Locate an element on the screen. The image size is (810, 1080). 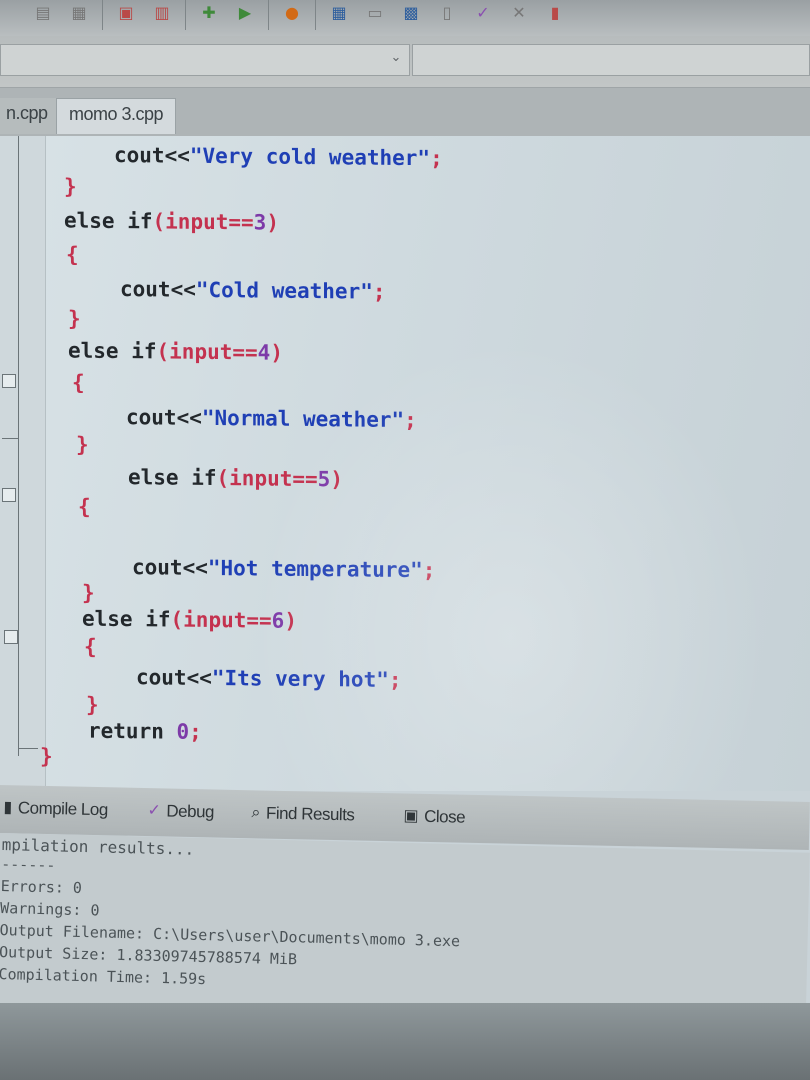
compile-icon: ✚ is located at coordinates (209, 12).